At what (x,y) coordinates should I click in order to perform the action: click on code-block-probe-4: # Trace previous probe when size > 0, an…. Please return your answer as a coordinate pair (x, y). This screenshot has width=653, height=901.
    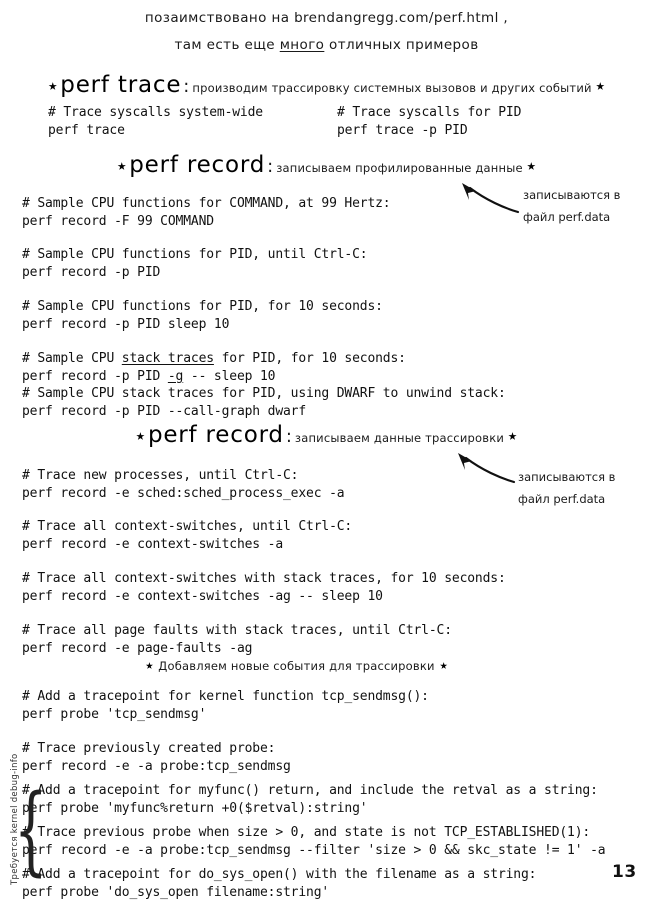
    Looking at the image, I should click on (314, 841).